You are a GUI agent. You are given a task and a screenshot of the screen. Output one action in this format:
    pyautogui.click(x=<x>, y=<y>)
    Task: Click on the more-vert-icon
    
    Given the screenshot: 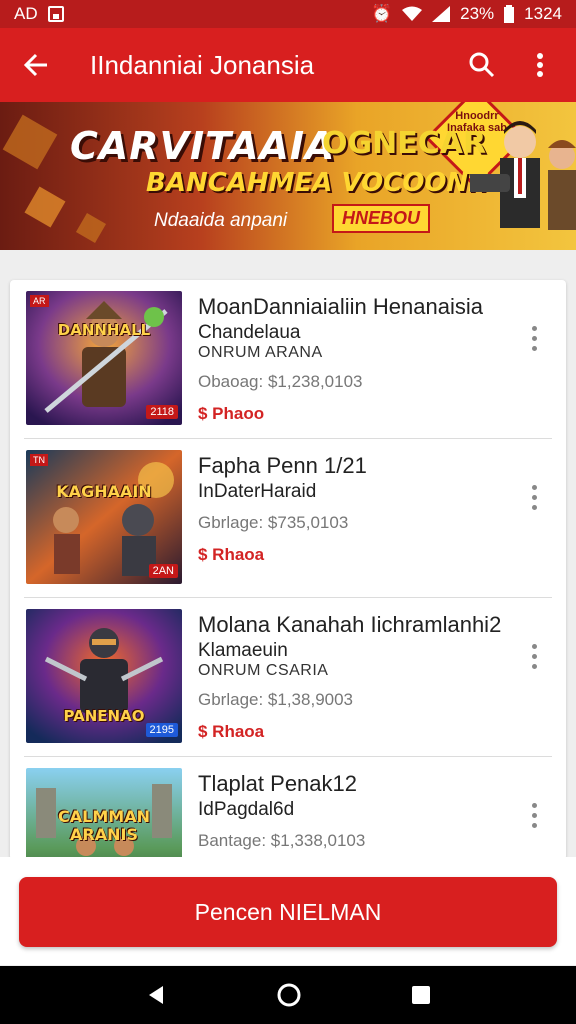 What is the action you would take?
    pyautogui.click(x=540, y=65)
    